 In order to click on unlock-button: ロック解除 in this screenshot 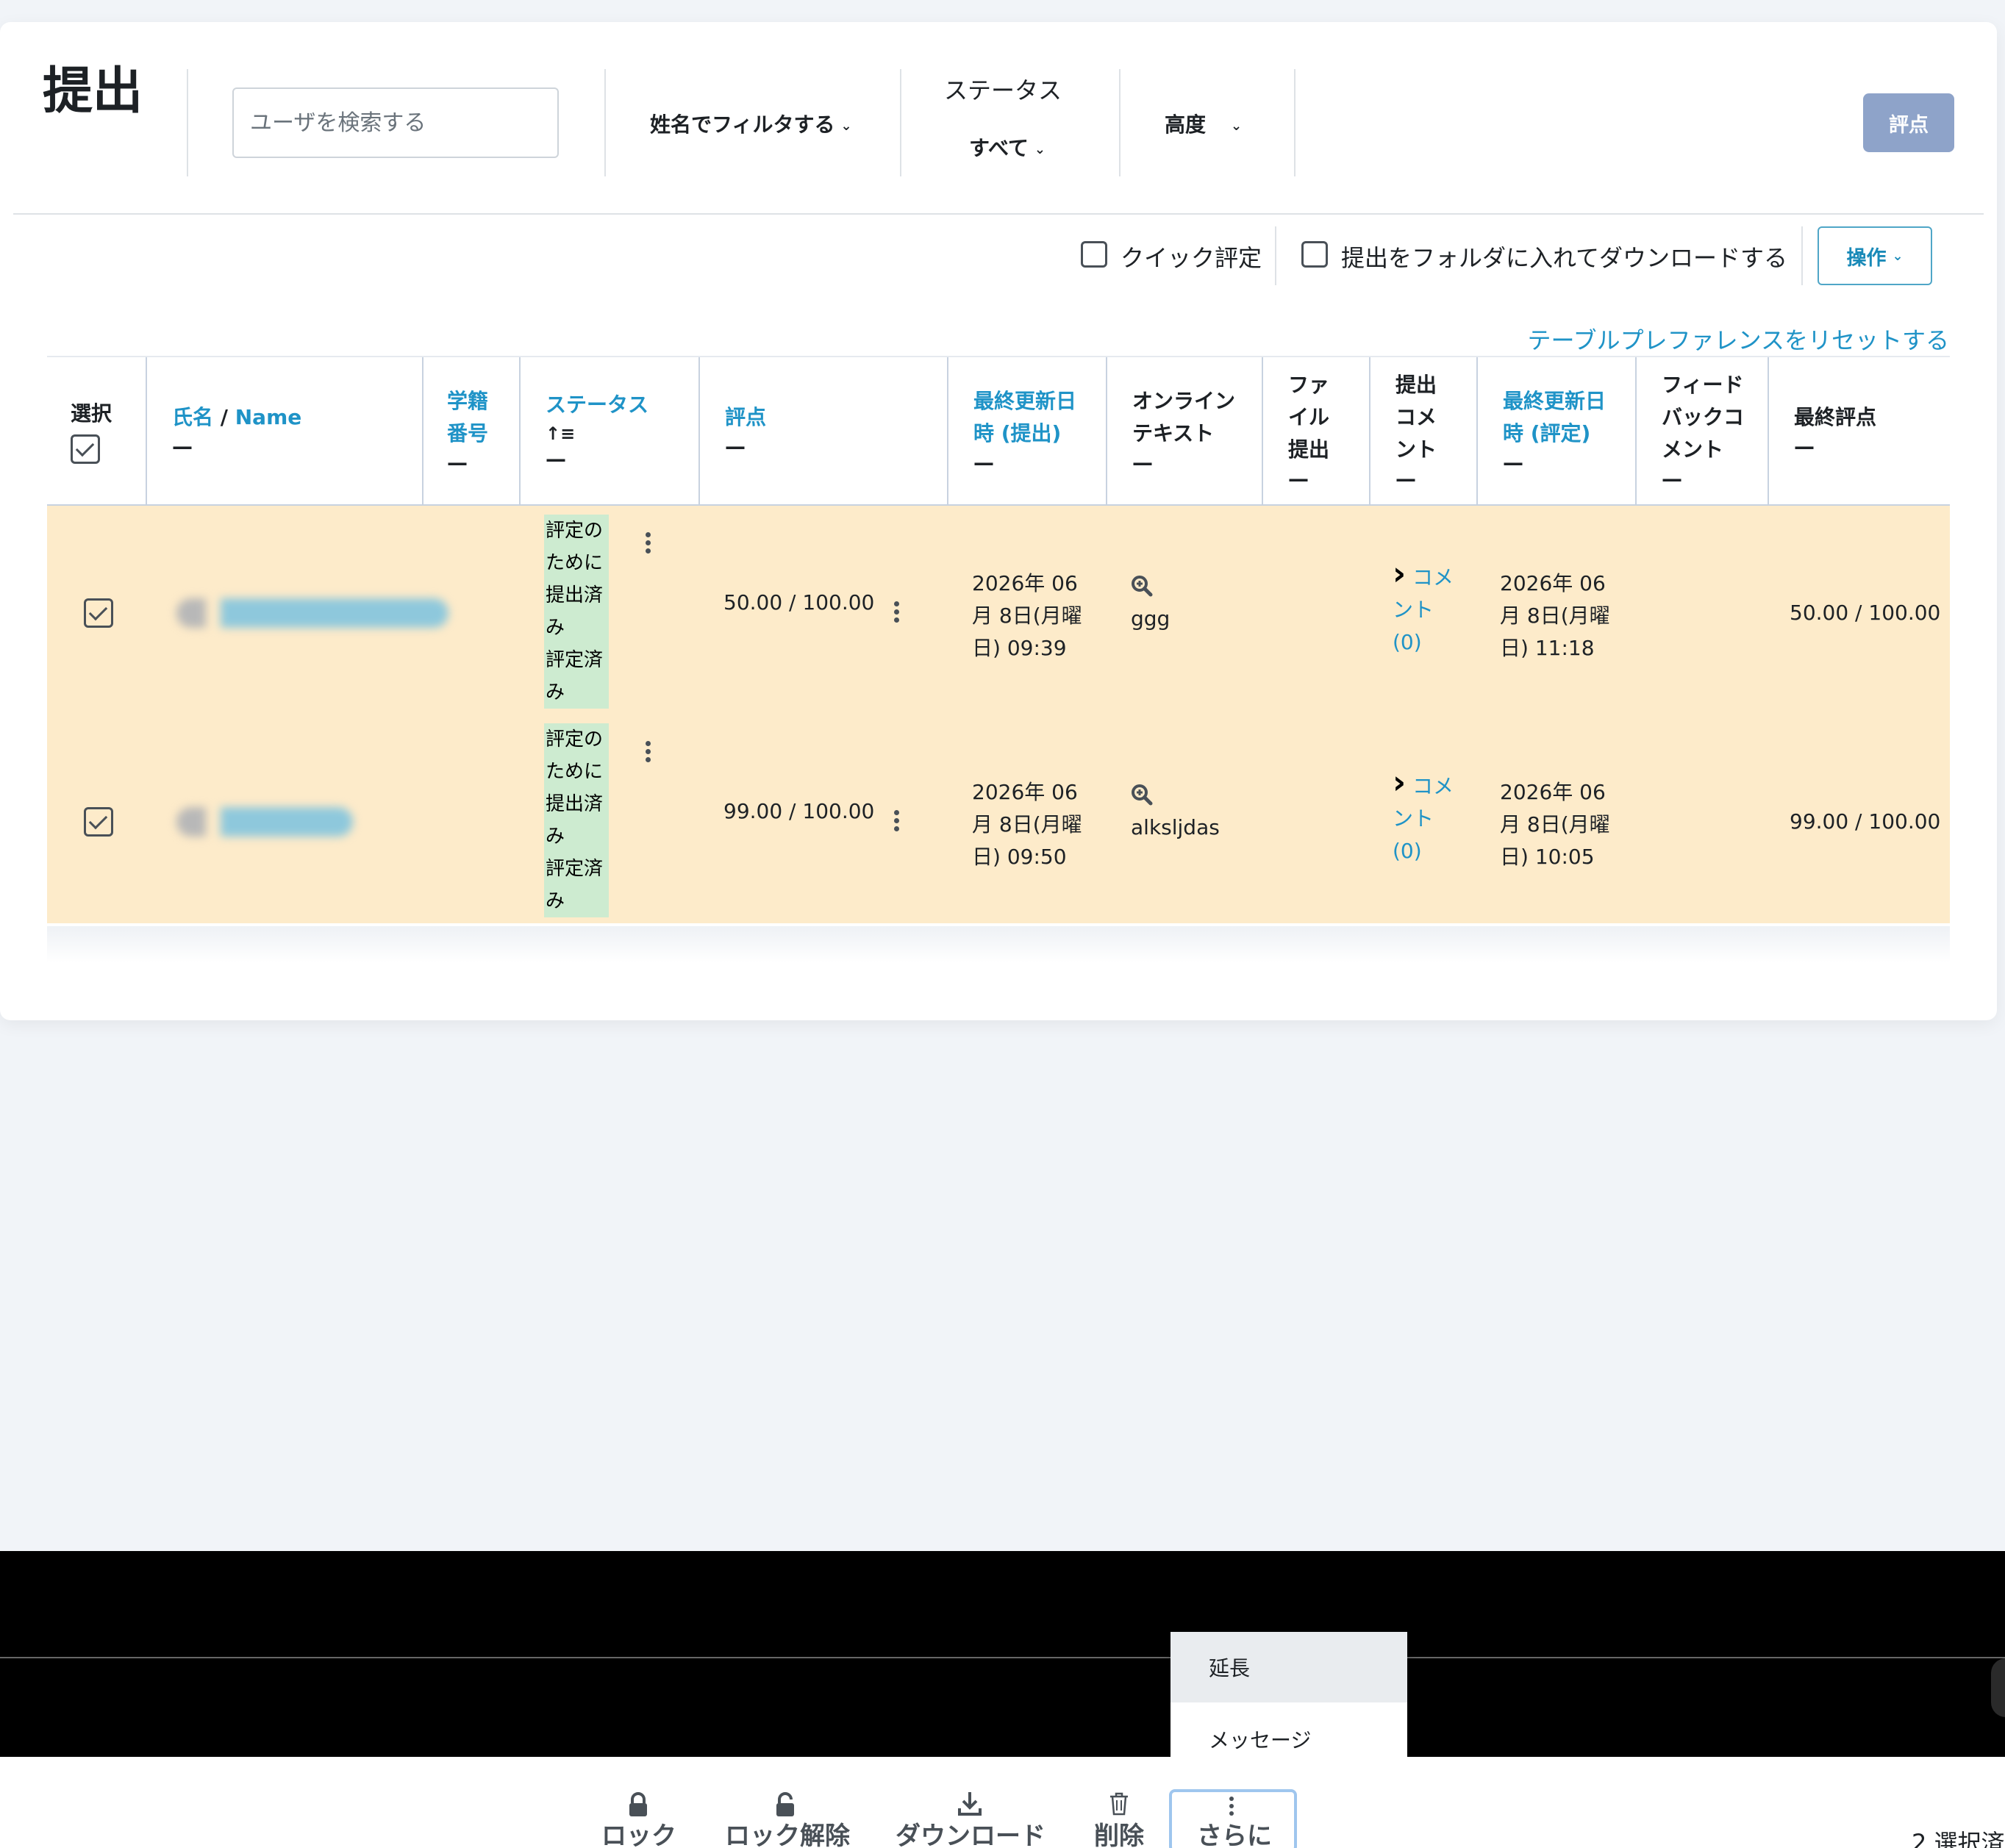, I will do `click(787, 1832)`.